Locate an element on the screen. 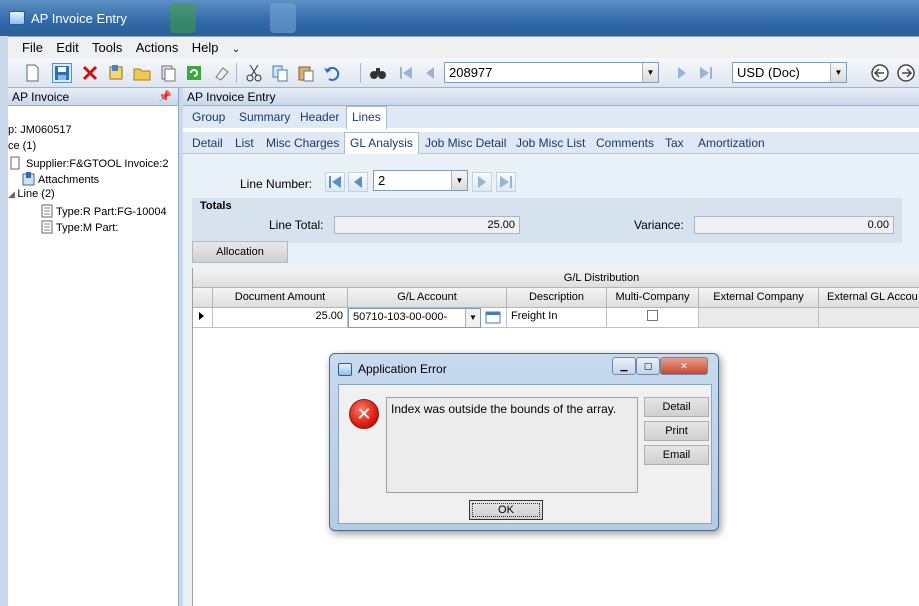 The height and width of the screenshot is (606, 919). first-record-icon is located at coordinates (406, 73).